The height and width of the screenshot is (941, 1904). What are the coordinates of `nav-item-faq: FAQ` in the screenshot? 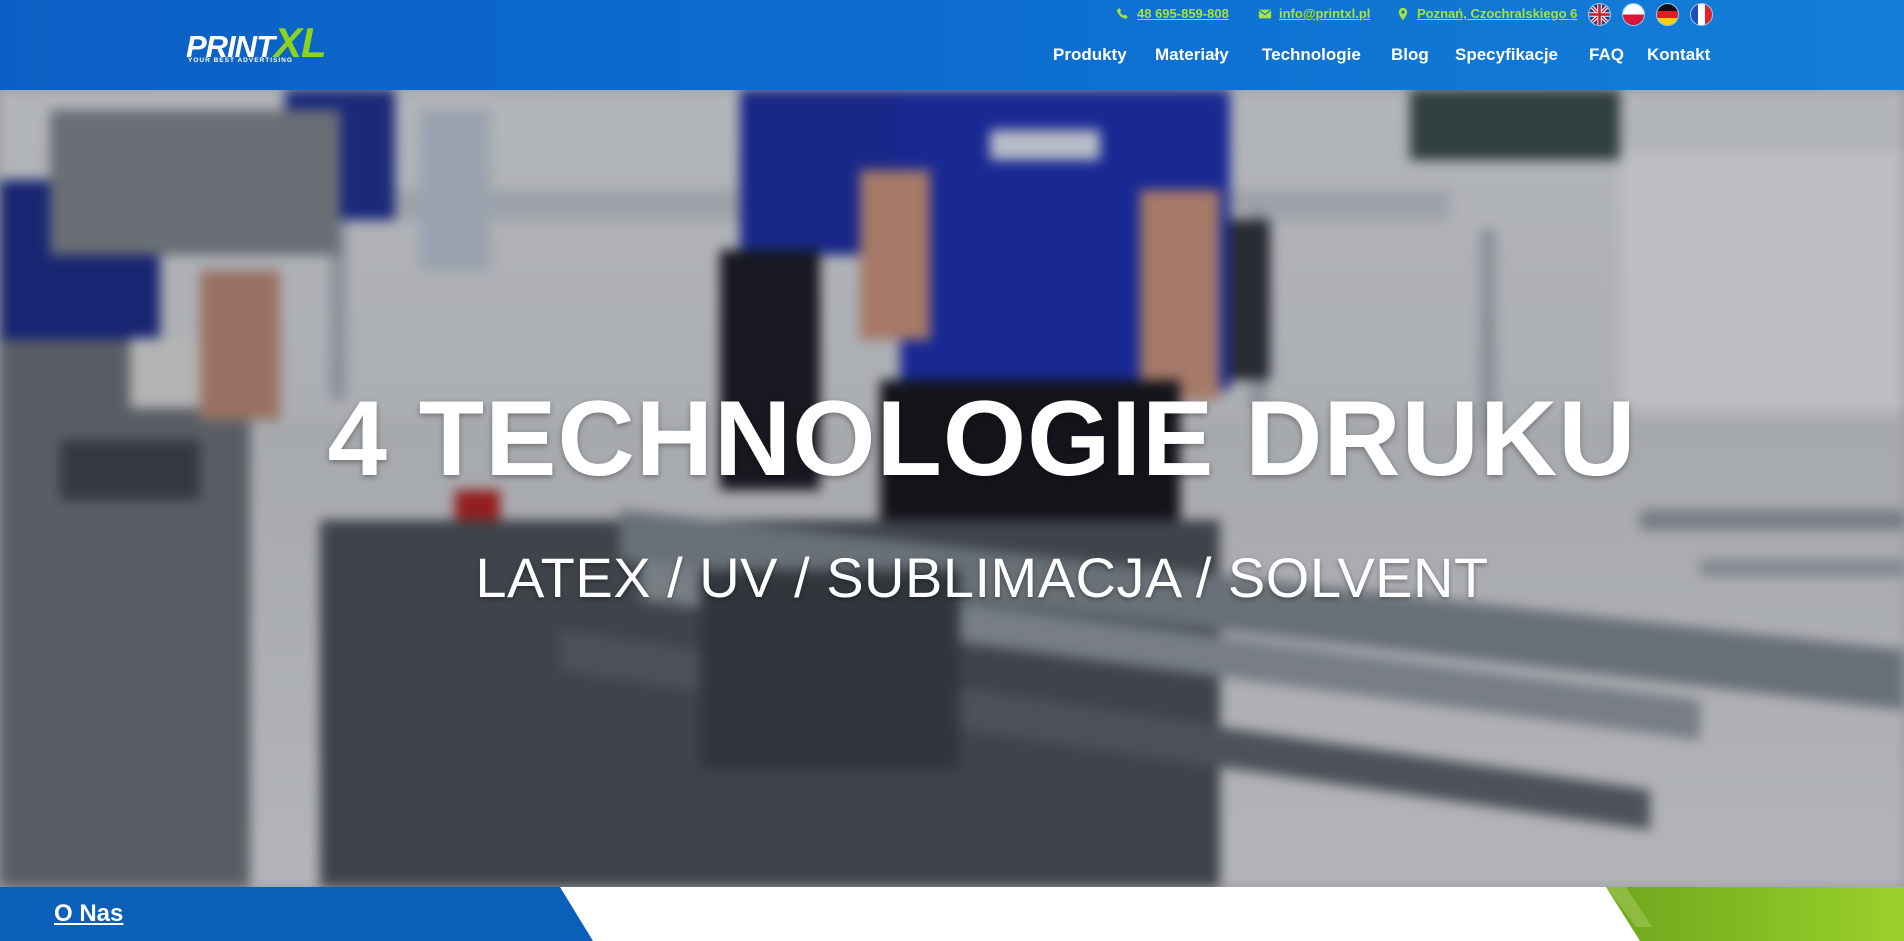 It's located at (1606, 55).